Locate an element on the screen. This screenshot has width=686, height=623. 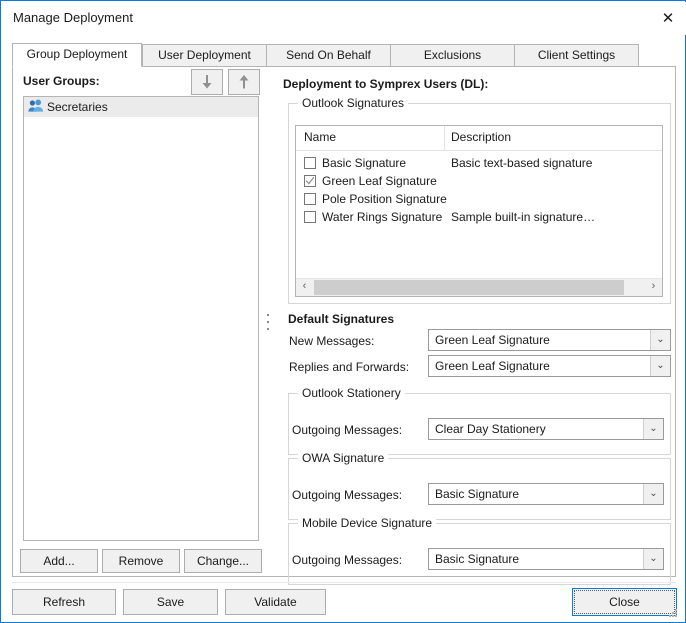
move-down-button is located at coordinates (207, 82).